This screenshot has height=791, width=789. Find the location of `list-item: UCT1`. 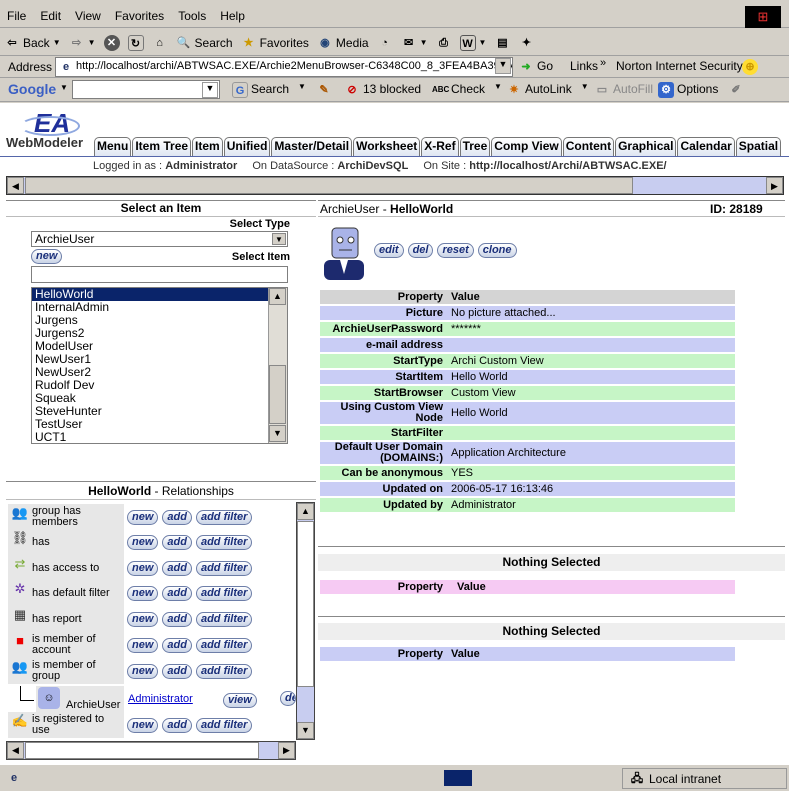

list-item: UCT1 is located at coordinates (159, 437).